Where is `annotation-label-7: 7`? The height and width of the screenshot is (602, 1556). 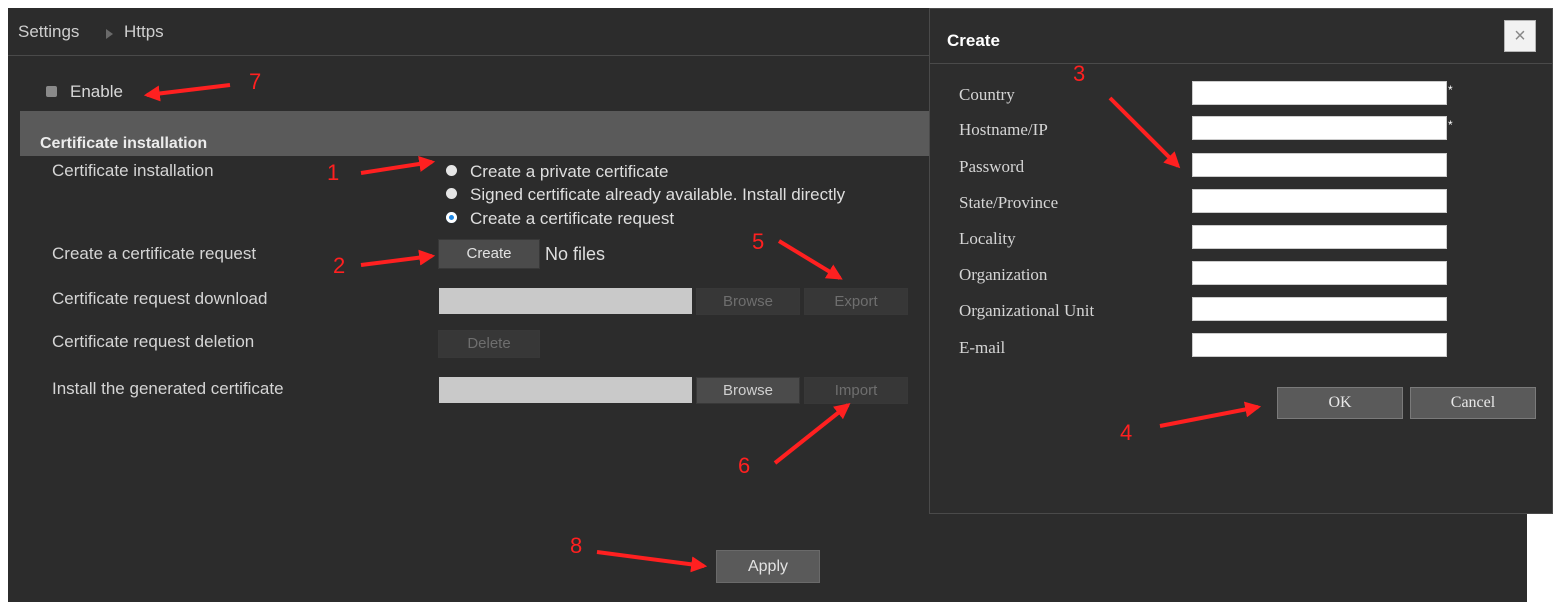
annotation-label-7: 7 is located at coordinates (255, 81).